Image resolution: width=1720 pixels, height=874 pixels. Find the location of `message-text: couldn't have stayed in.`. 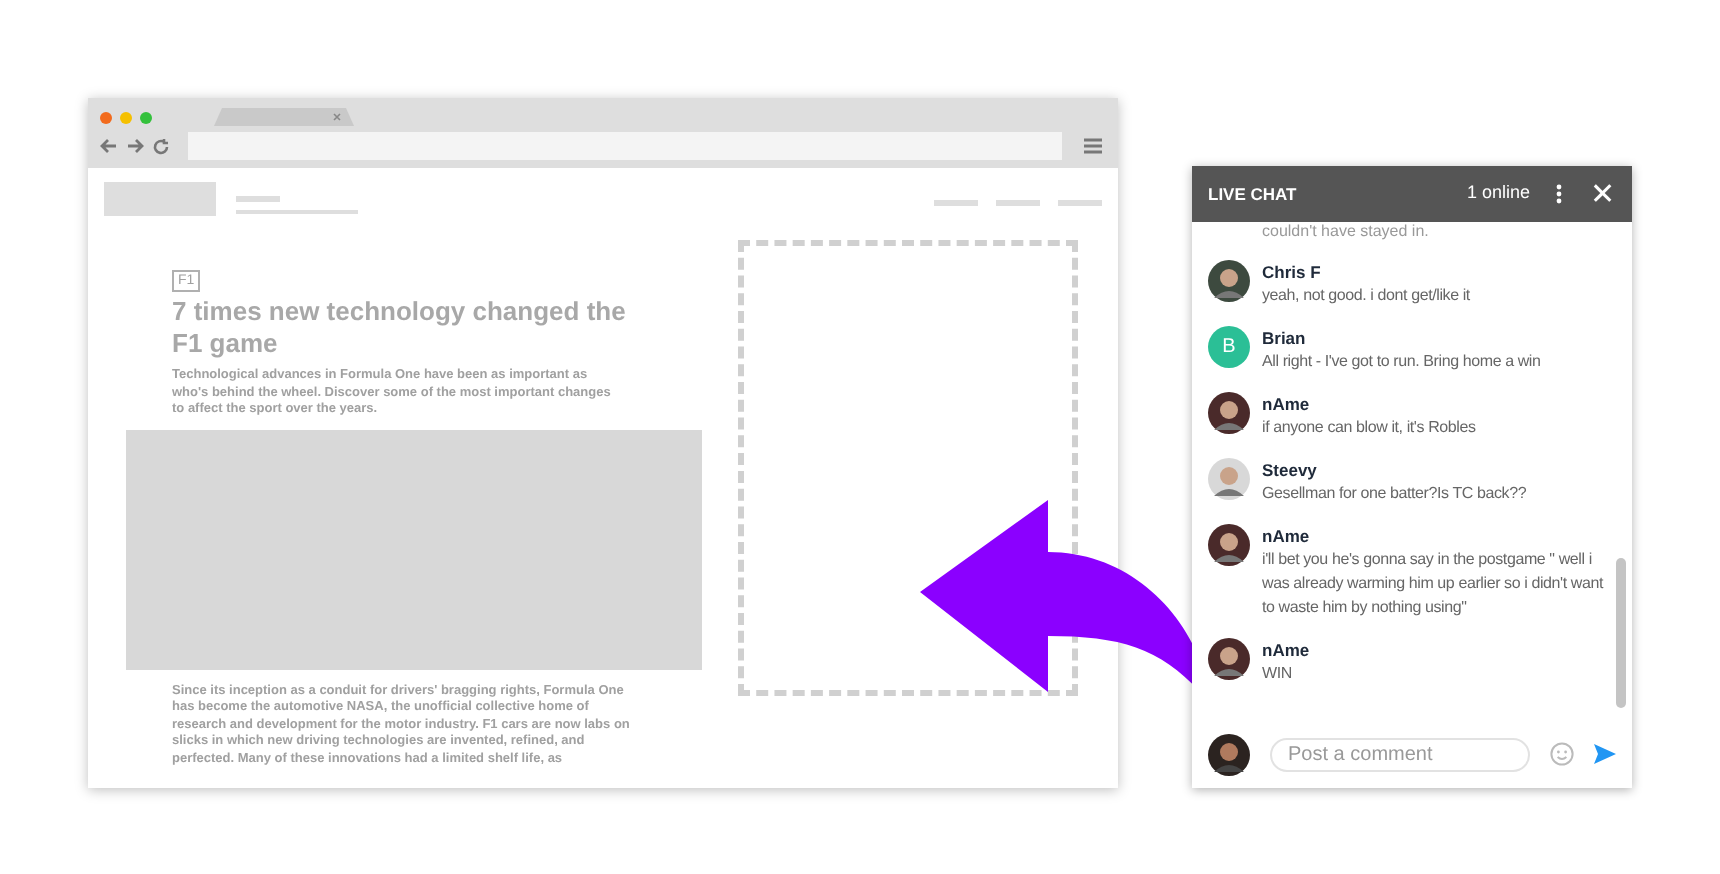

message-text: couldn't have stayed in. is located at coordinates (1345, 232).